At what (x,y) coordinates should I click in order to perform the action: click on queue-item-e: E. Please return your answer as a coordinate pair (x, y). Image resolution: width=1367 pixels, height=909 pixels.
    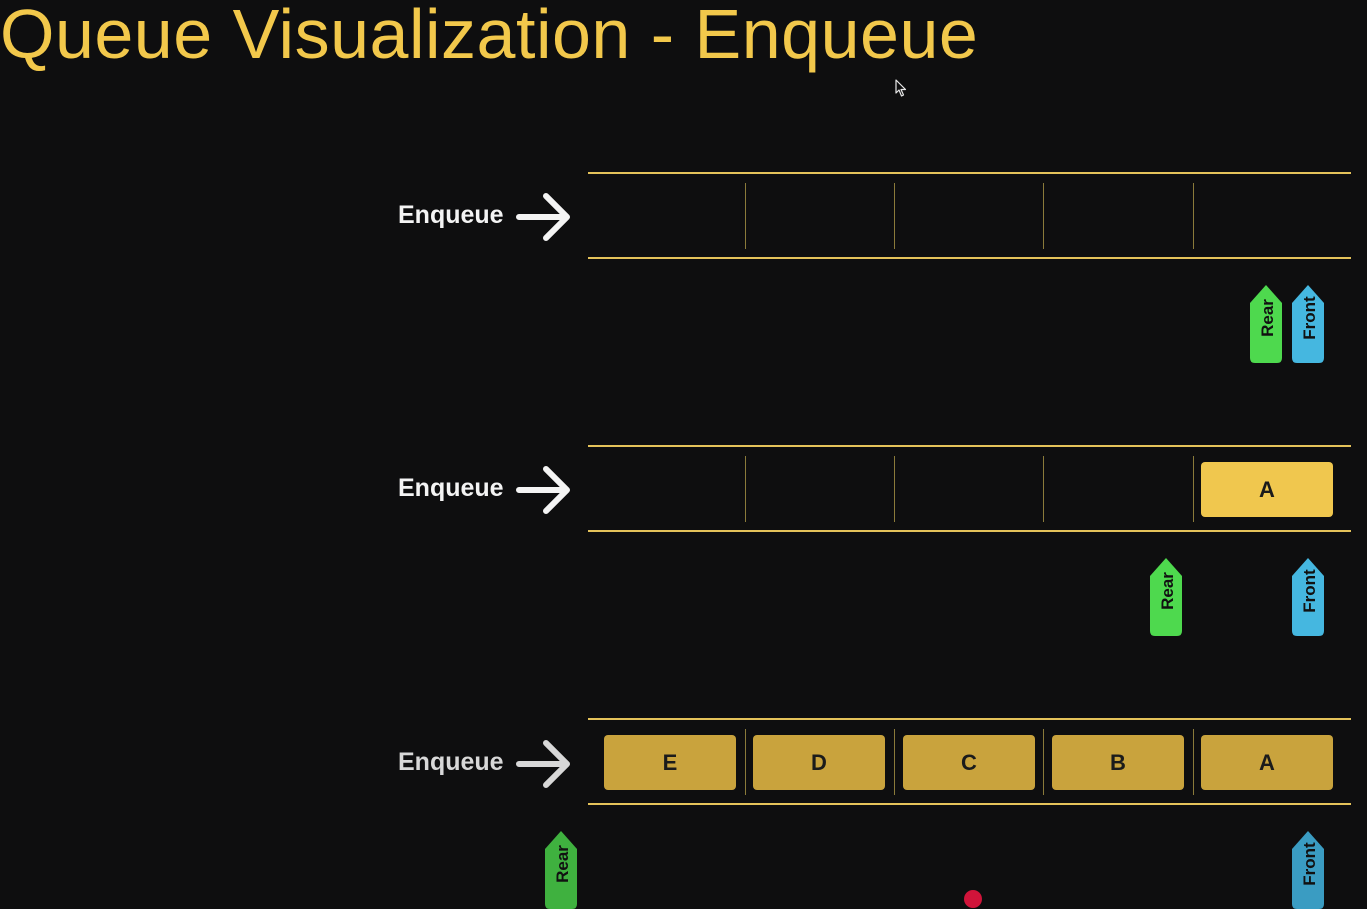
    Looking at the image, I should click on (670, 762).